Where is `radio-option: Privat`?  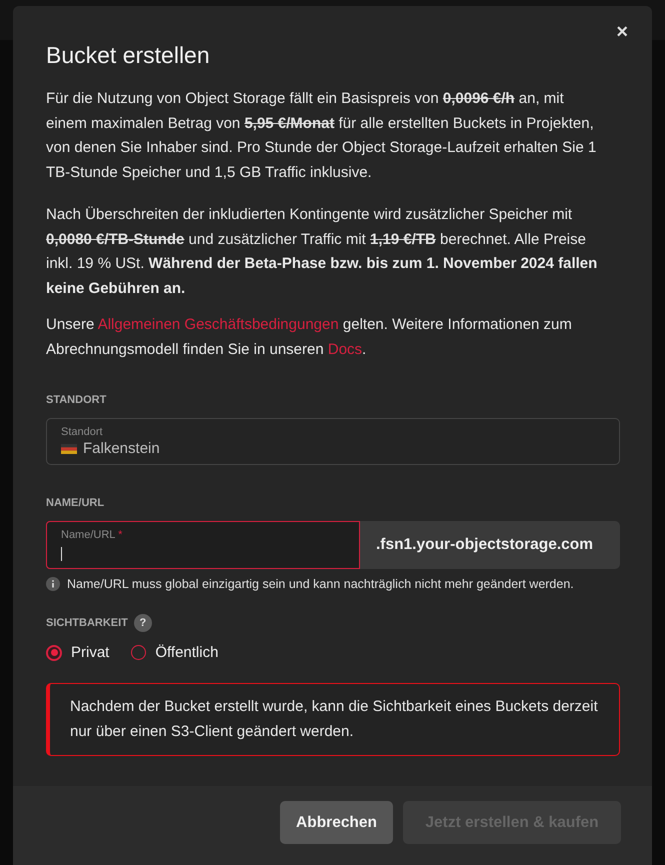
radio-option: Privat is located at coordinates (78, 652).